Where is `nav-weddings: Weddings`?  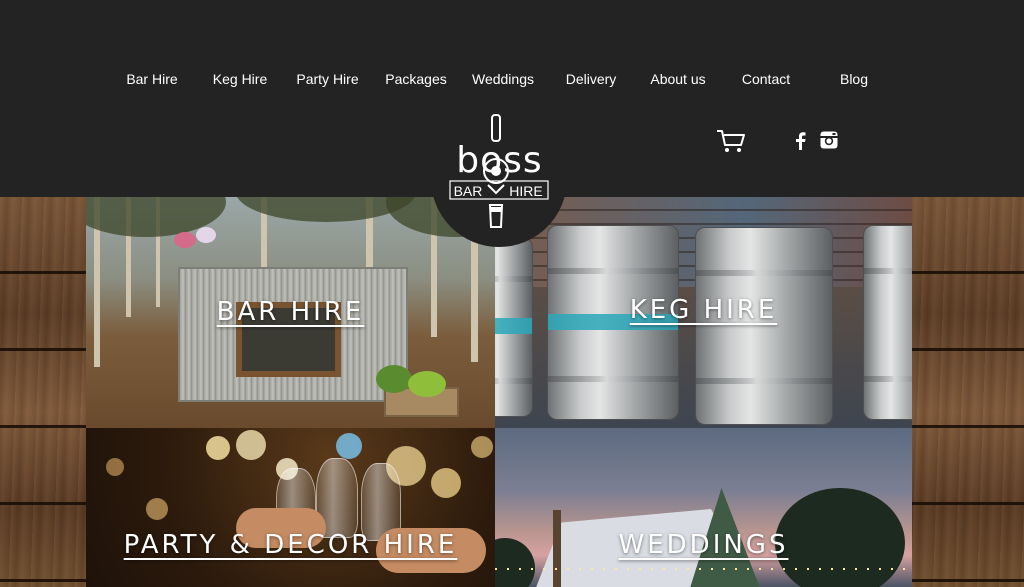
nav-weddings: Weddings is located at coordinates (503, 79).